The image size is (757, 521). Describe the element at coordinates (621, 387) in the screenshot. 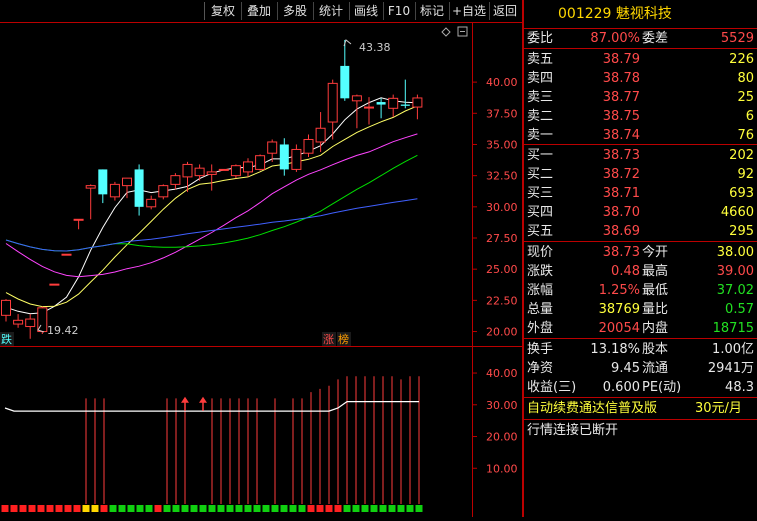

I see `finance-value: 0.600` at that location.